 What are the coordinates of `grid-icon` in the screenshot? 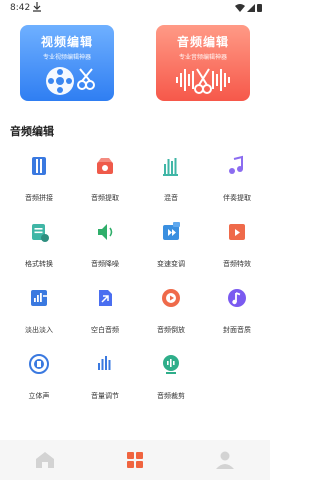 It's located at (135, 460).